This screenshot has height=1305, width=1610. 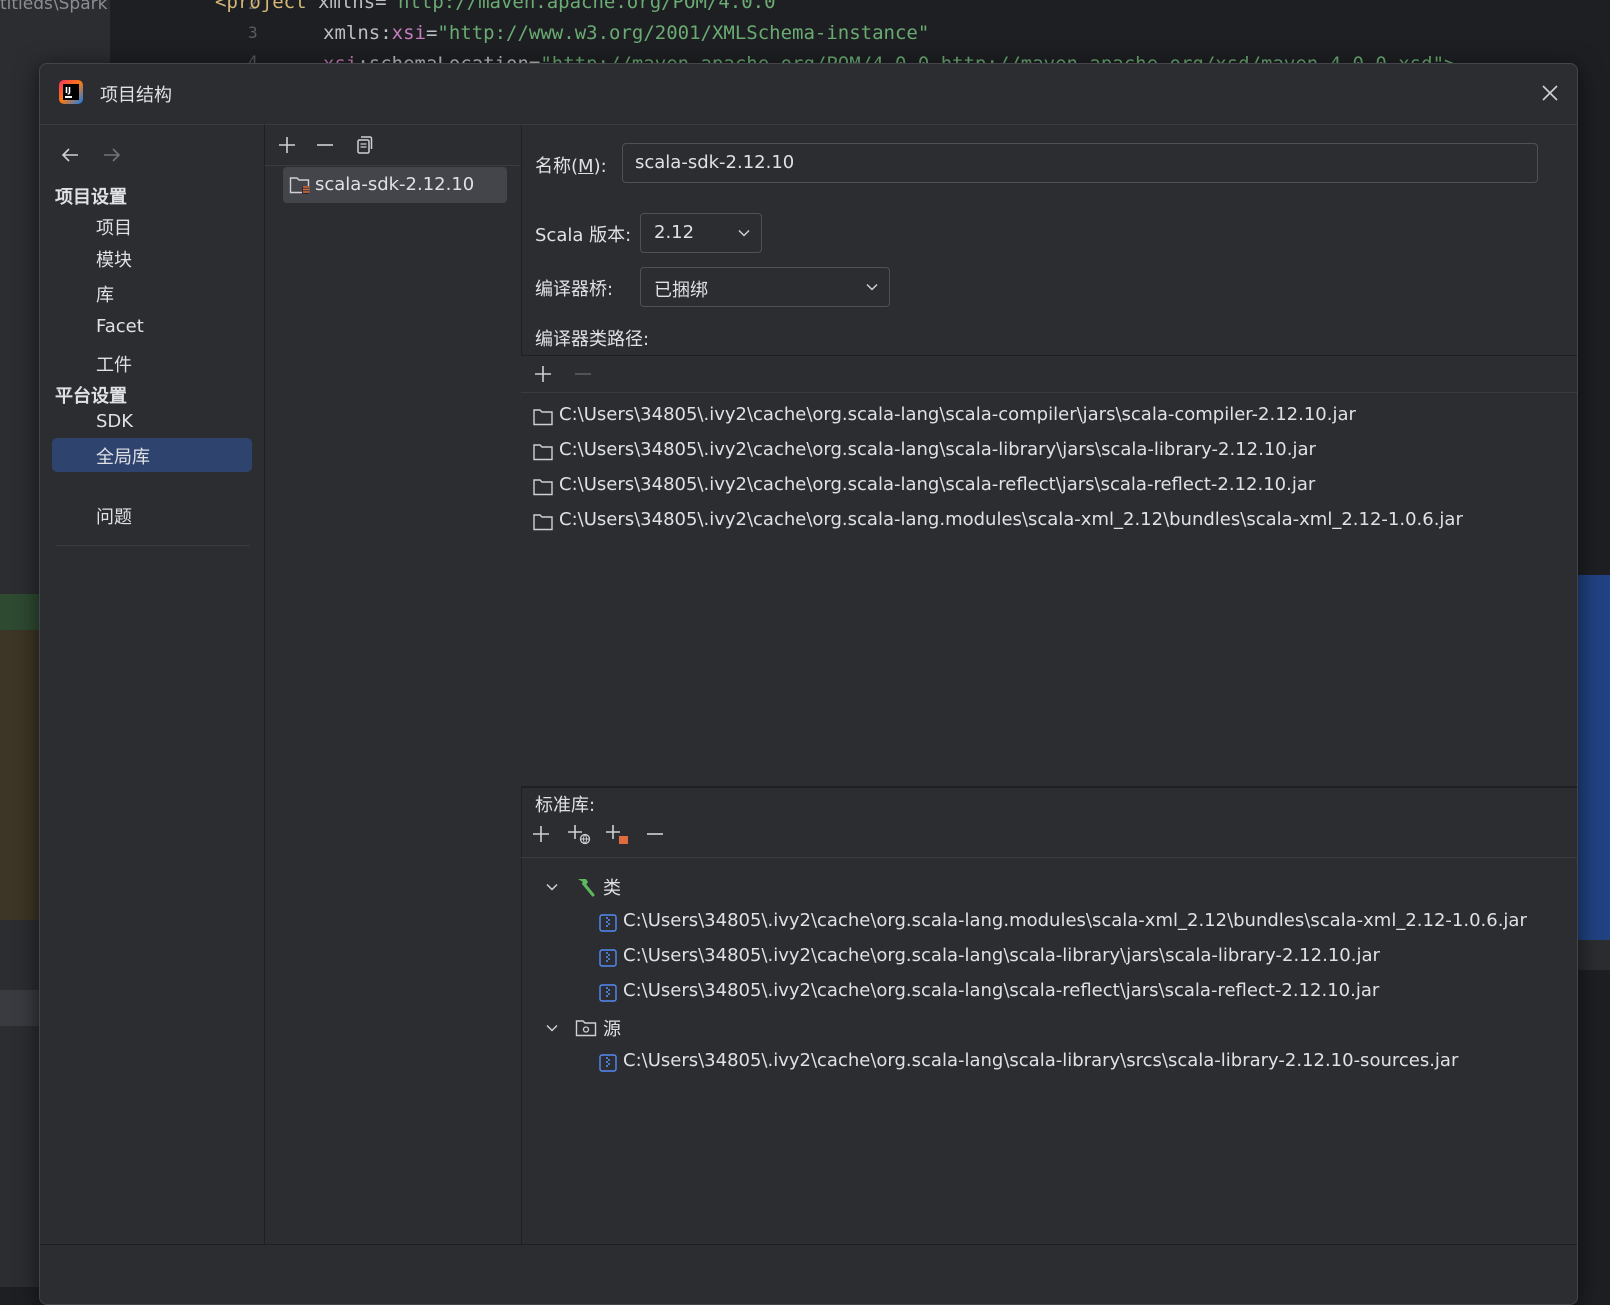 I want to click on add-classpath-button, so click(x=543, y=374).